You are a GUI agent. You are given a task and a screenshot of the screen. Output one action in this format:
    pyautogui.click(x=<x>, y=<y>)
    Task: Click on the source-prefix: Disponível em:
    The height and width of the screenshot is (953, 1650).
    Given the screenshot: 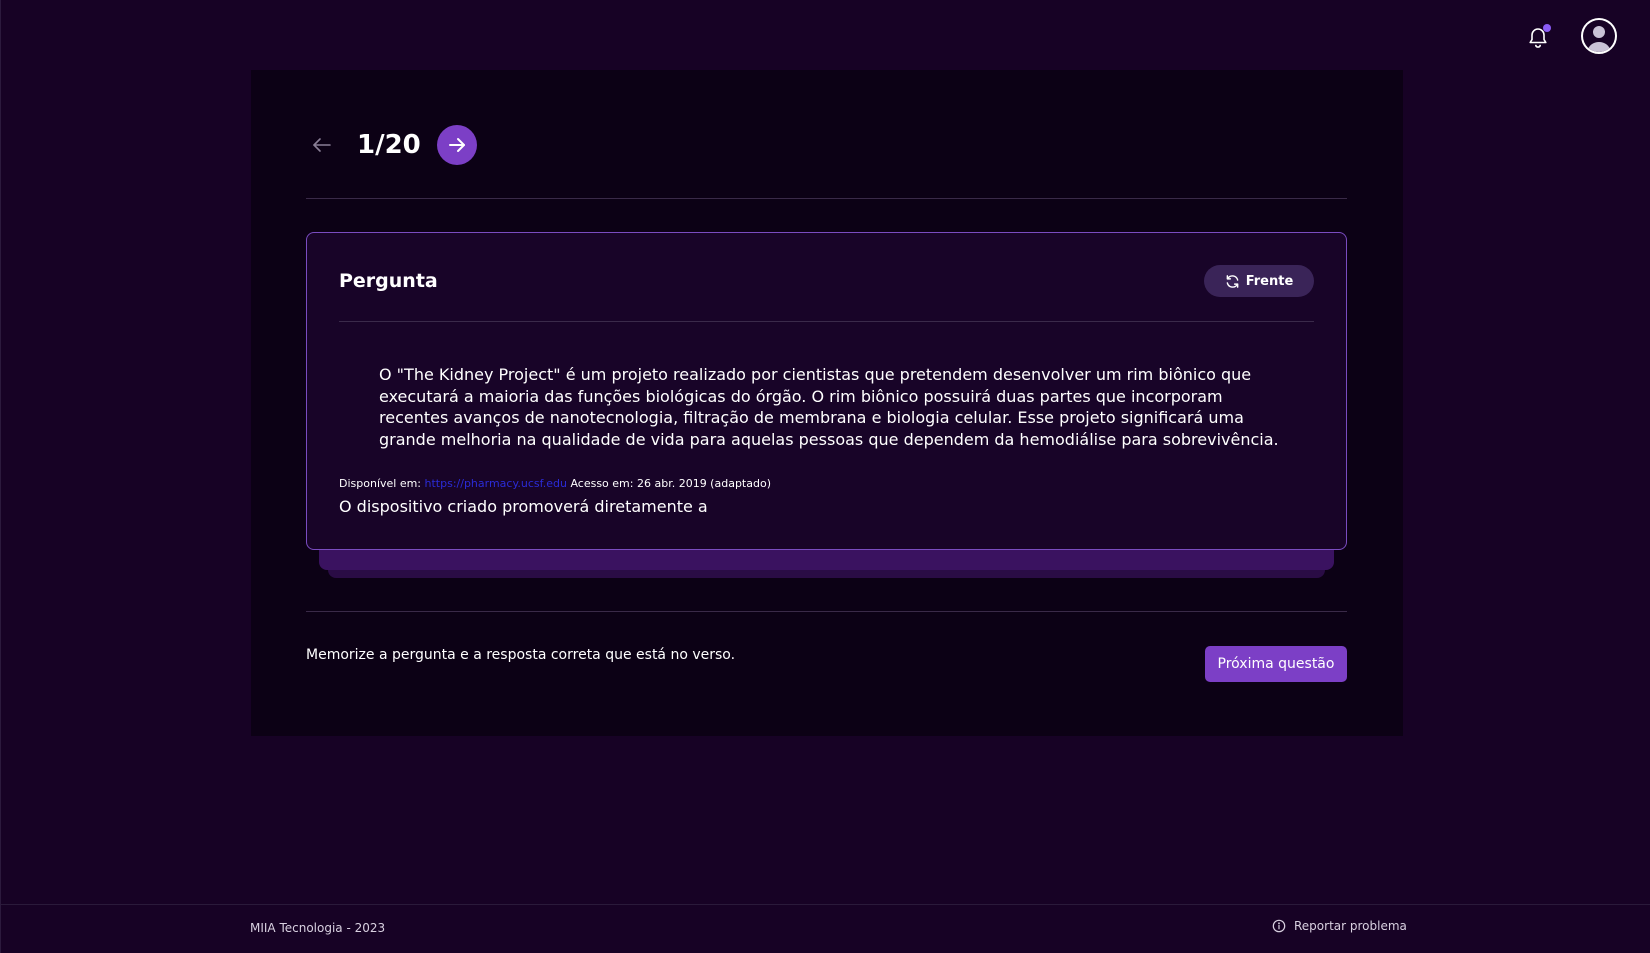 What is the action you would take?
    pyautogui.click(x=382, y=483)
    